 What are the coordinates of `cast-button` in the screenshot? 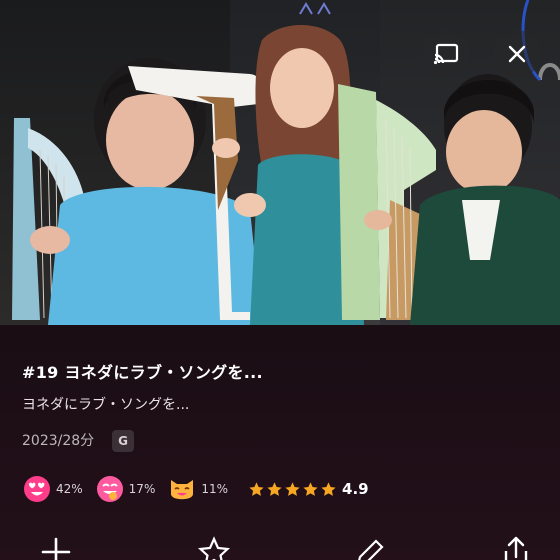 It's located at (446, 54).